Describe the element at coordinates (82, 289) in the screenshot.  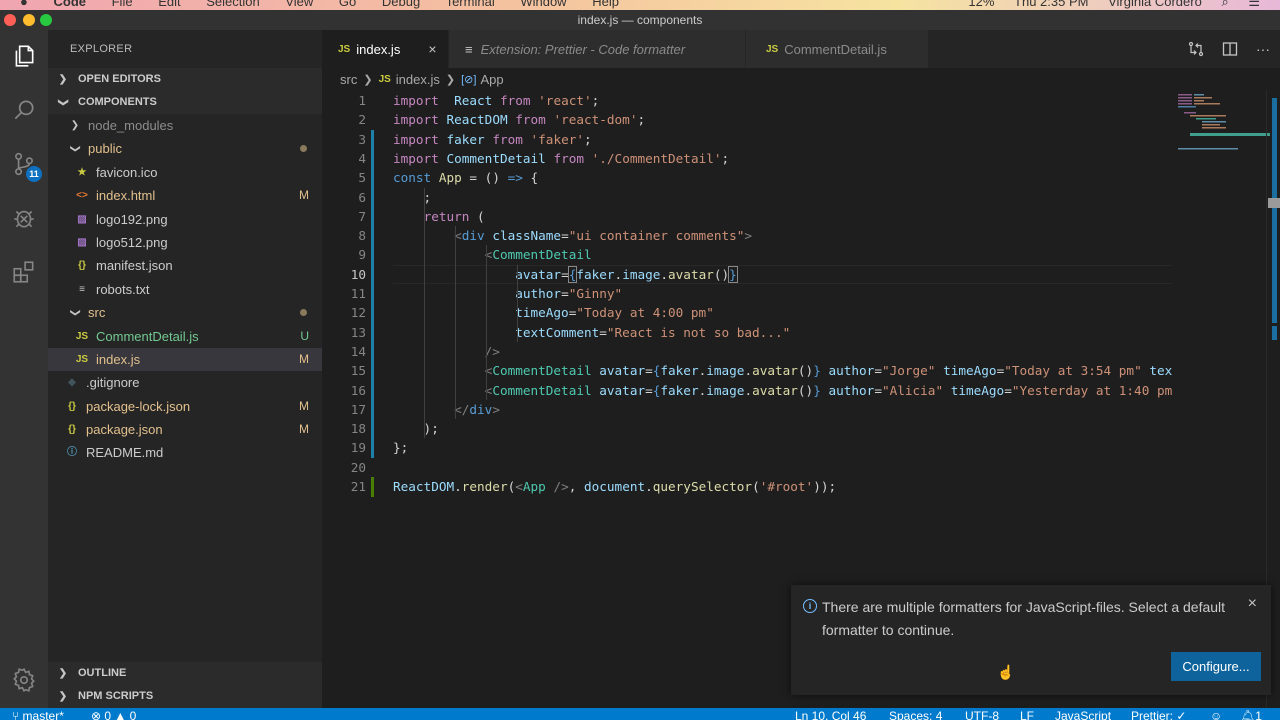
I see `text-icon: ≡` at that location.